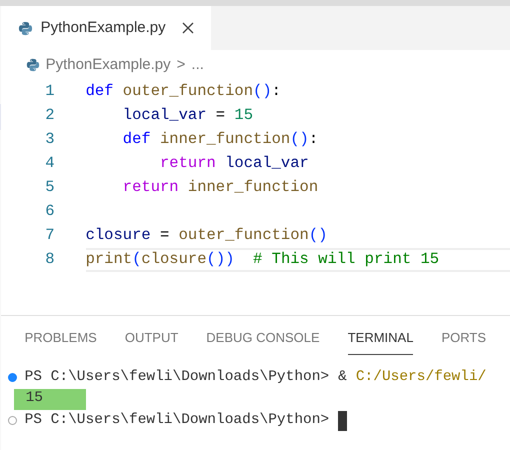 The image size is (510, 450). I want to click on line-number: 2, so click(49, 115).